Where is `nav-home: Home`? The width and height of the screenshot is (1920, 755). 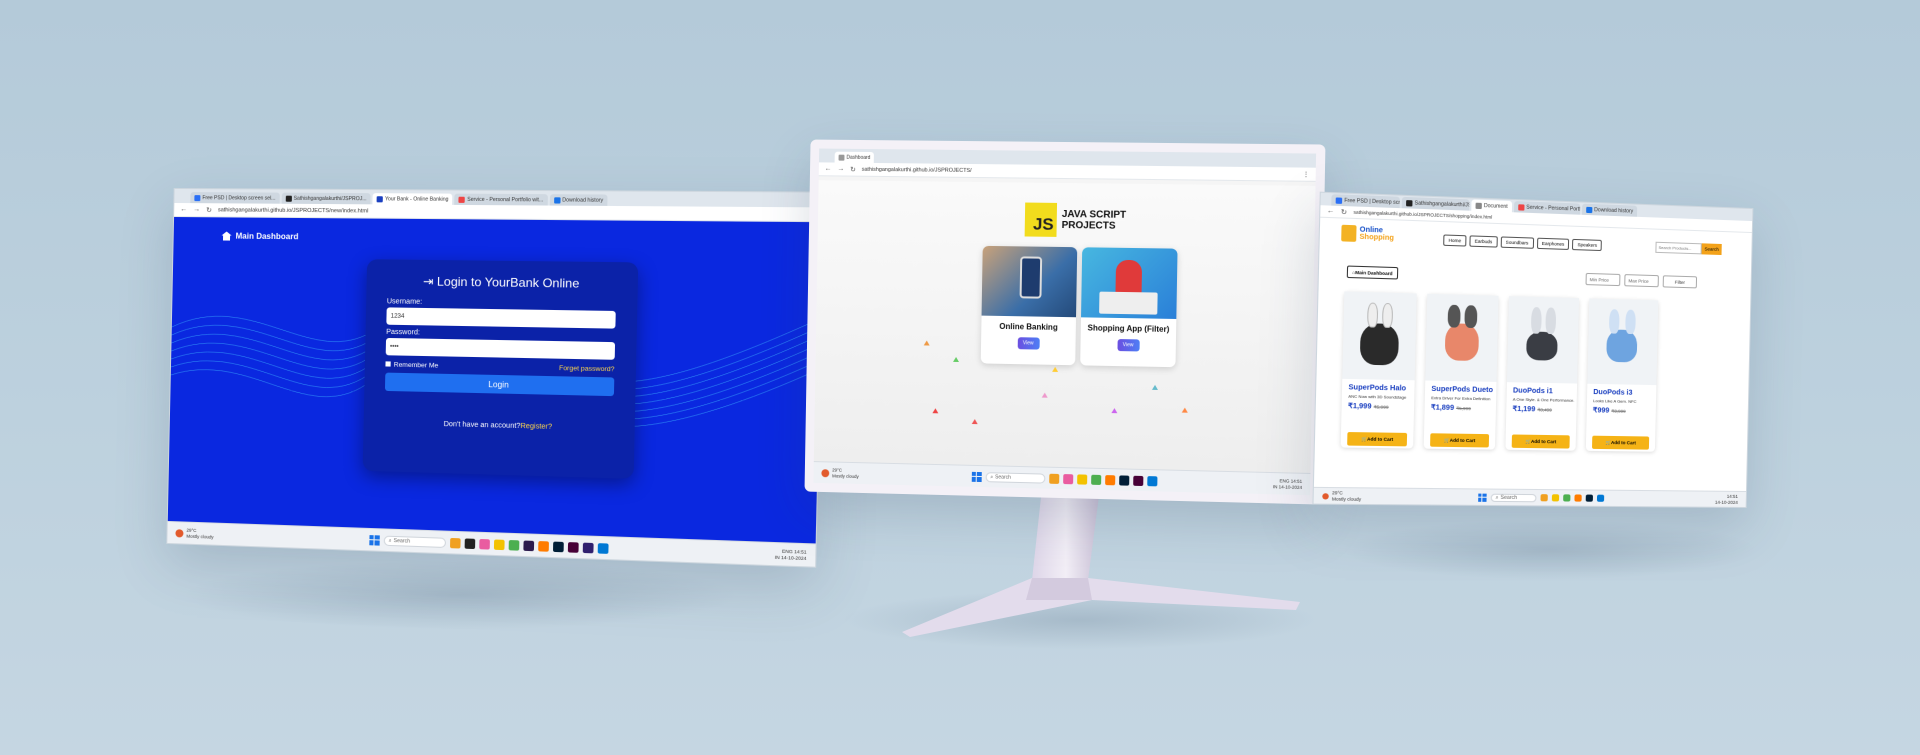 nav-home: Home is located at coordinates (1455, 240).